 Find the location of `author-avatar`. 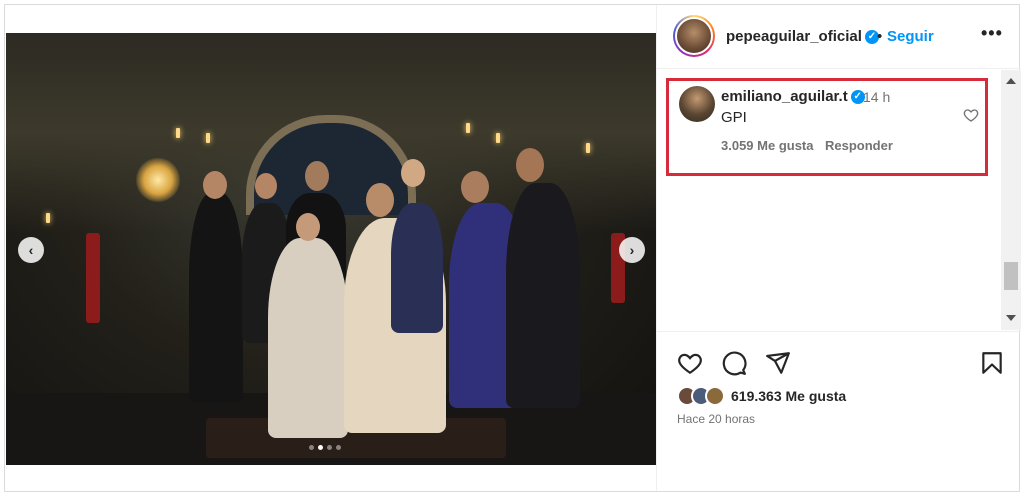

author-avatar is located at coordinates (694, 36).